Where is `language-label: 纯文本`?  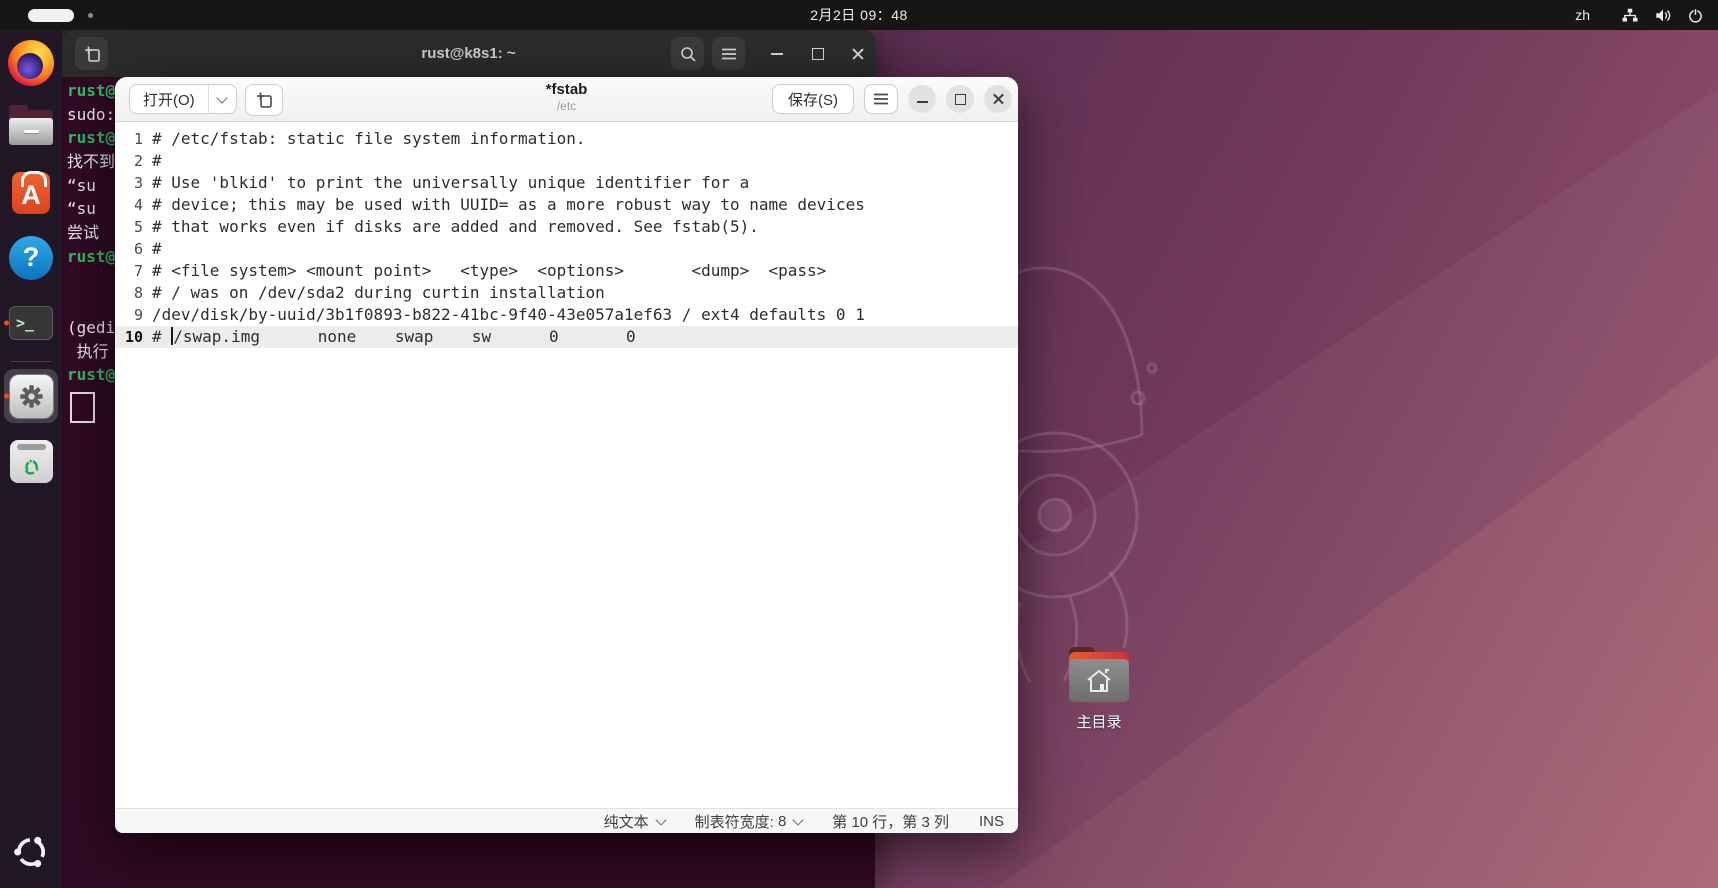
language-label: 纯文本 is located at coordinates (626, 822).